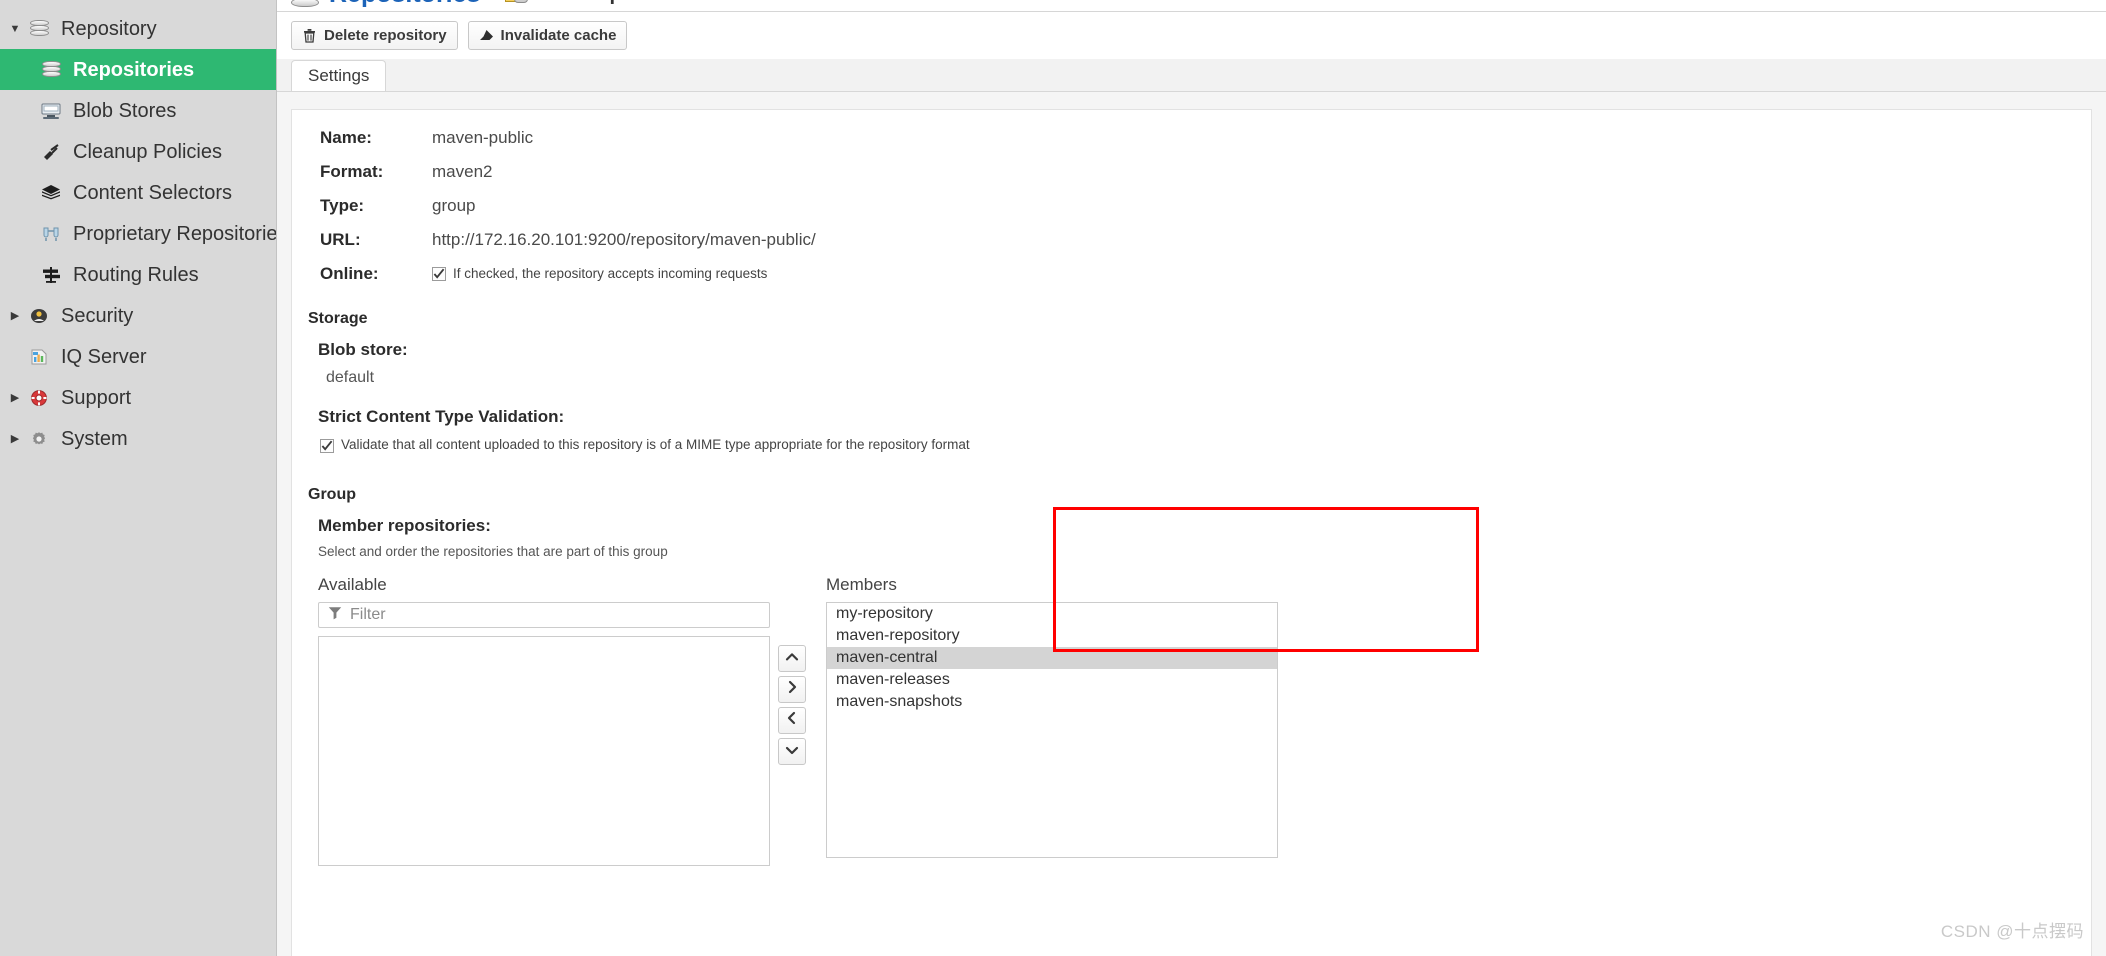  I want to click on sidebar-item-proprietary-repositories: Proprietary Repositories, so click(138, 233).